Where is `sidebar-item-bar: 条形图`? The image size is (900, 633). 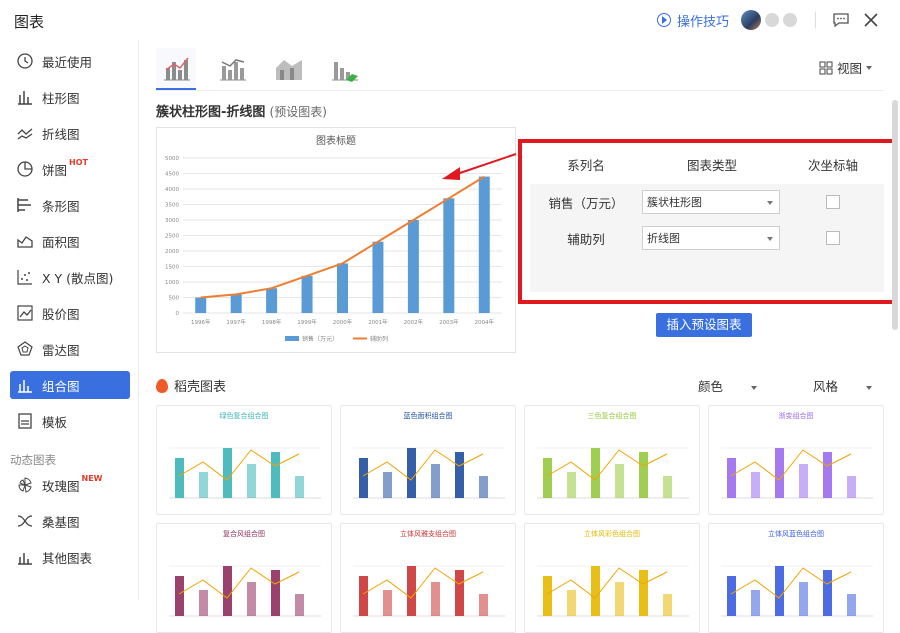 sidebar-item-bar: 条形图 is located at coordinates (70, 205).